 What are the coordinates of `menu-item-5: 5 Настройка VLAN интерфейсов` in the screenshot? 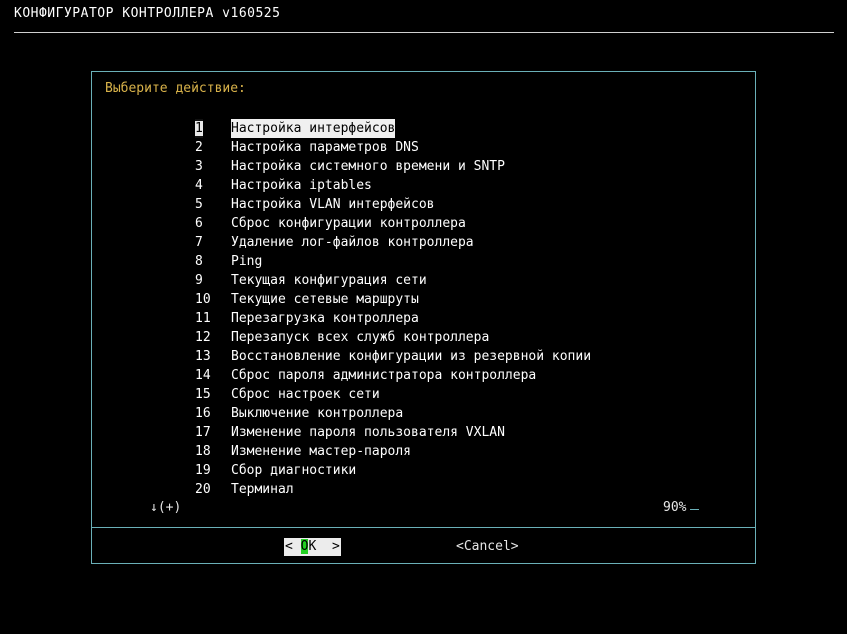 It's located at (423, 204).